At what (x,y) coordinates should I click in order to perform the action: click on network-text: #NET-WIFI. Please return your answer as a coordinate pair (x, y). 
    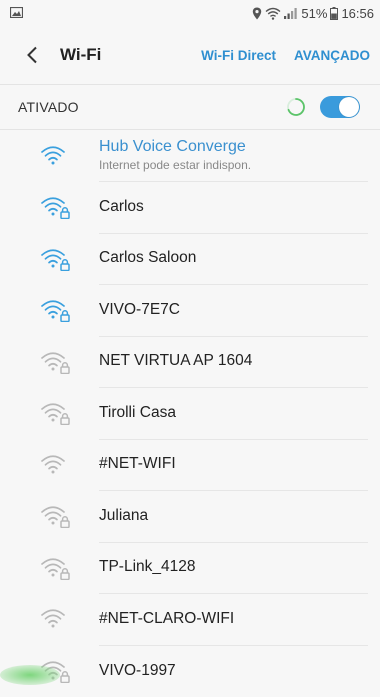
    Looking at the image, I should click on (233, 465).